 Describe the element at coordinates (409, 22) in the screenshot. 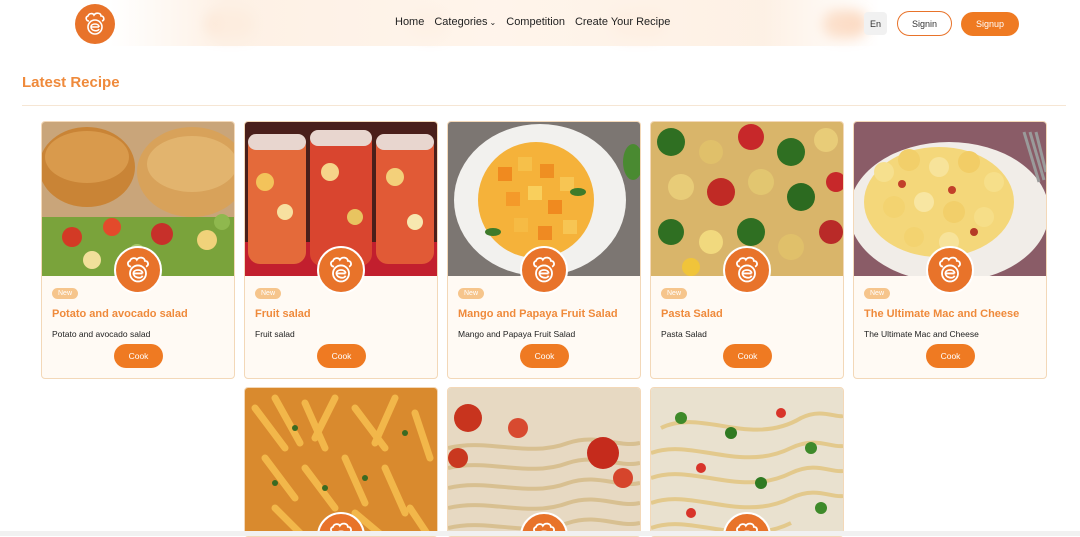

I see `nav-home: Home` at that location.